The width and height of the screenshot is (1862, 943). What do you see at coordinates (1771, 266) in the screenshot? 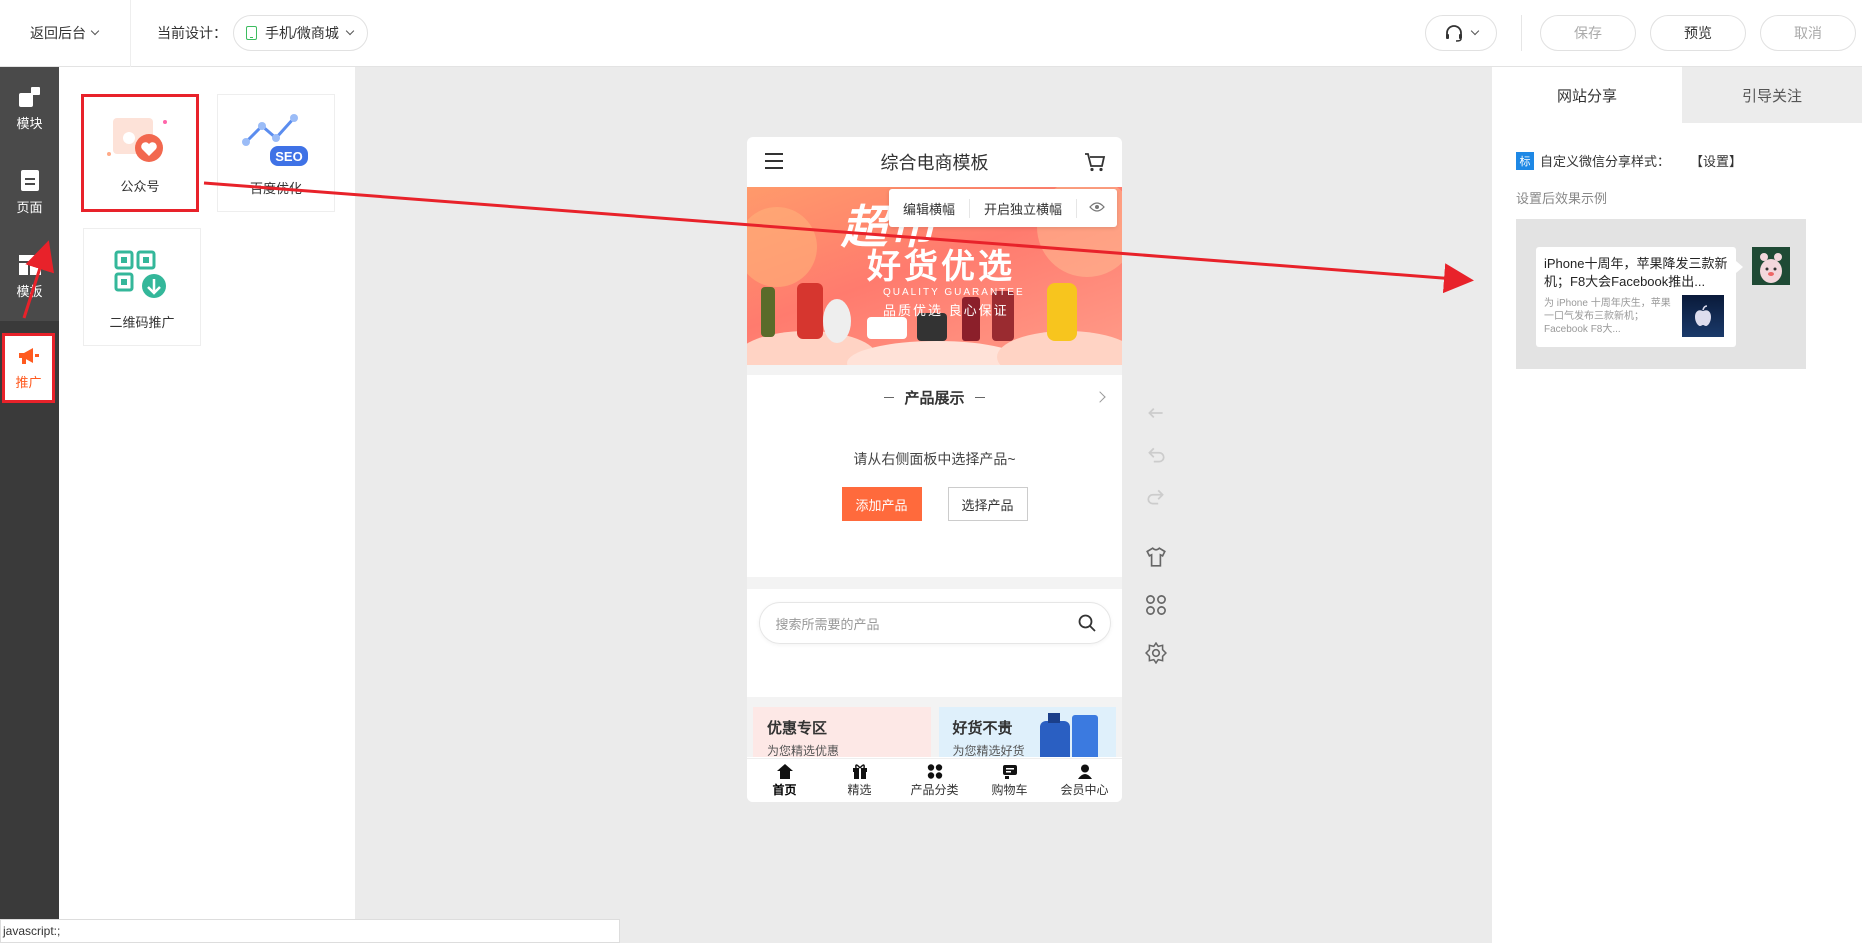
I see `avatar` at bounding box center [1771, 266].